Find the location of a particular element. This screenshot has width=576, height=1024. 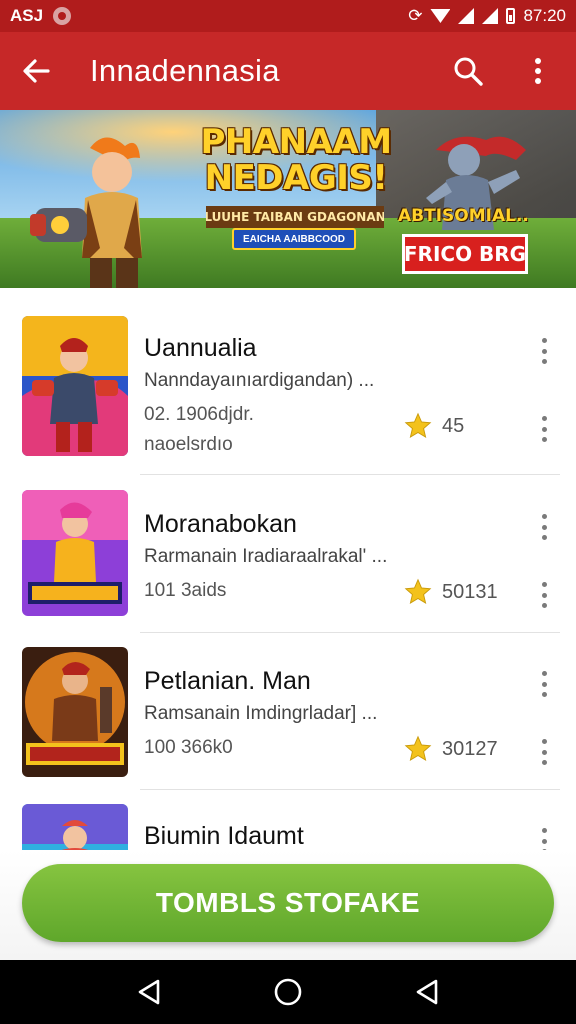

nav-home-icon is located at coordinates (288, 992).